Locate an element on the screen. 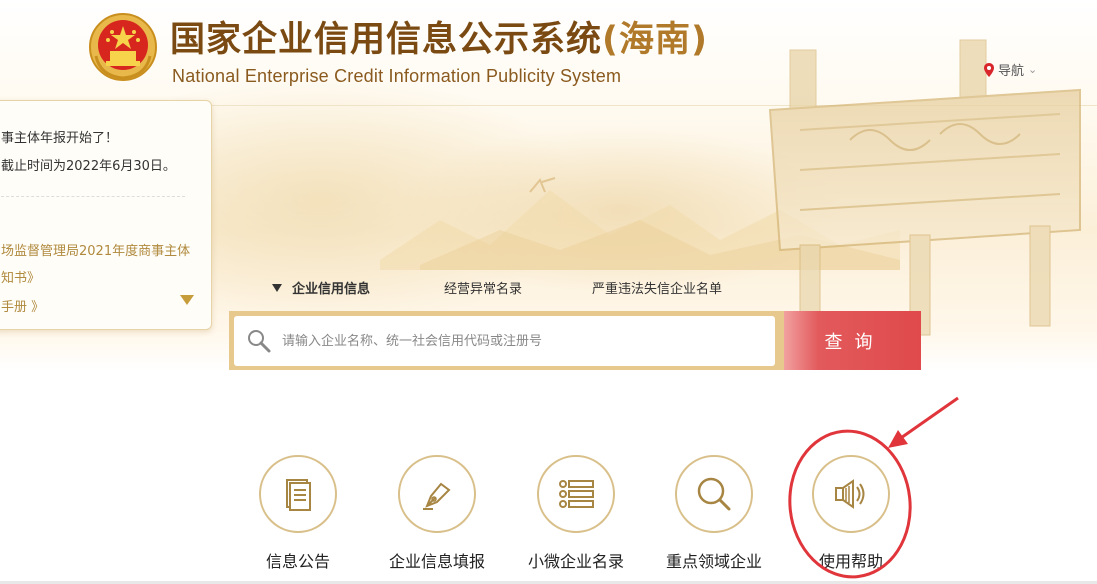 The width and height of the screenshot is (1097, 584). quick-link-micro-enterprise: 小微企业名录 is located at coordinates (576, 513).